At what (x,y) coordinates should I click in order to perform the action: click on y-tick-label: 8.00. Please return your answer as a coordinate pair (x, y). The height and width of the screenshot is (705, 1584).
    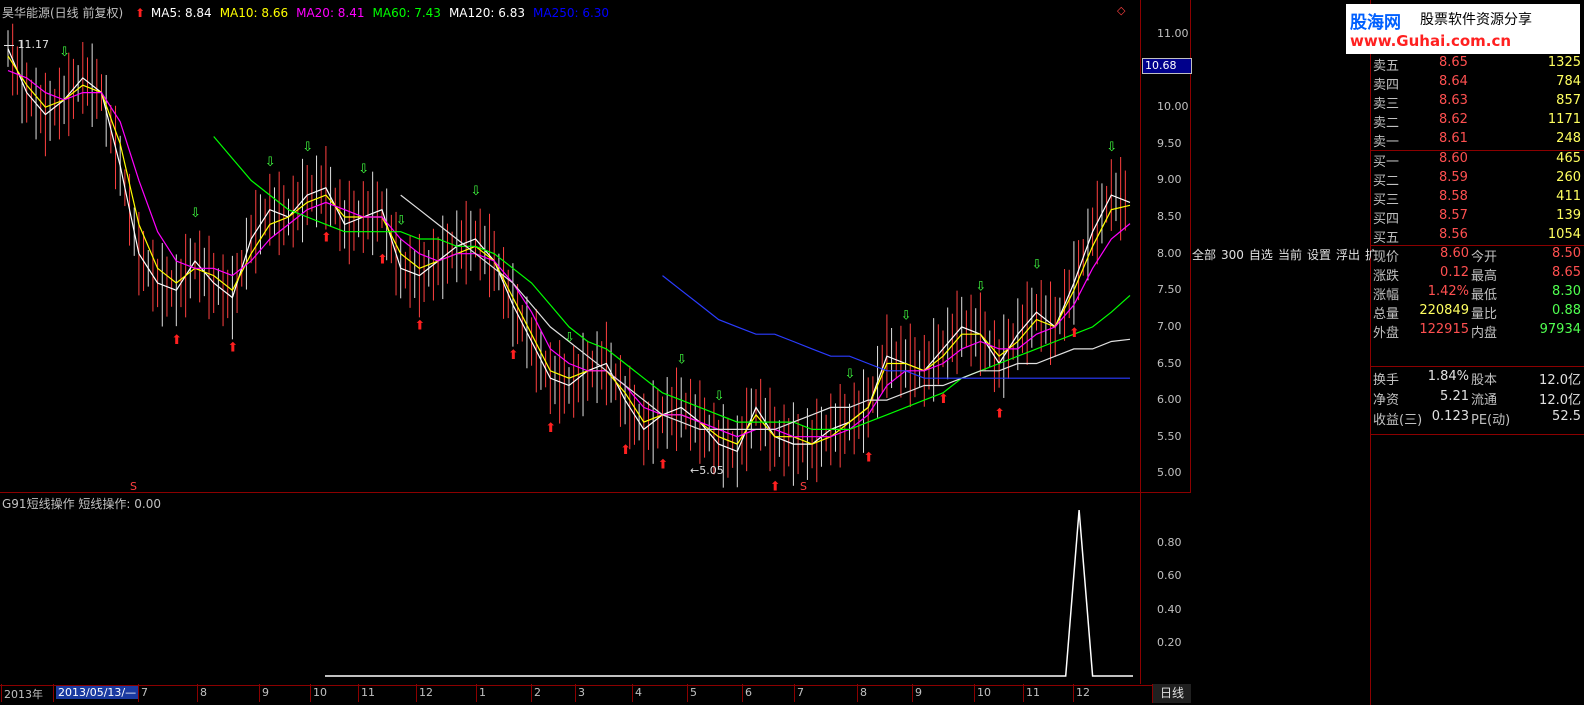
    Looking at the image, I should click on (1169, 253).